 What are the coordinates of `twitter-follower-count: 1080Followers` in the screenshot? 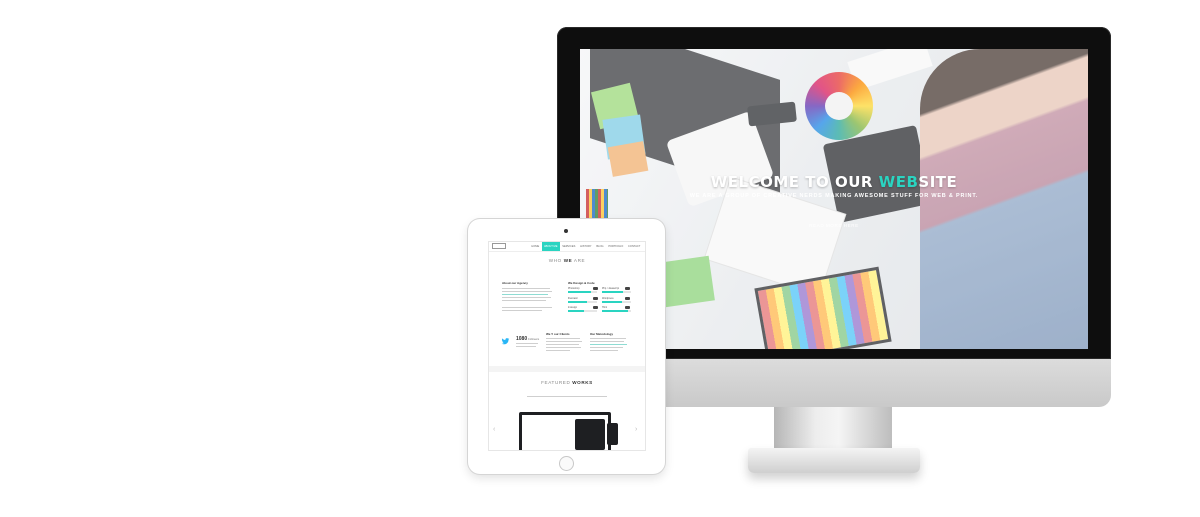 It's located at (528, 339).